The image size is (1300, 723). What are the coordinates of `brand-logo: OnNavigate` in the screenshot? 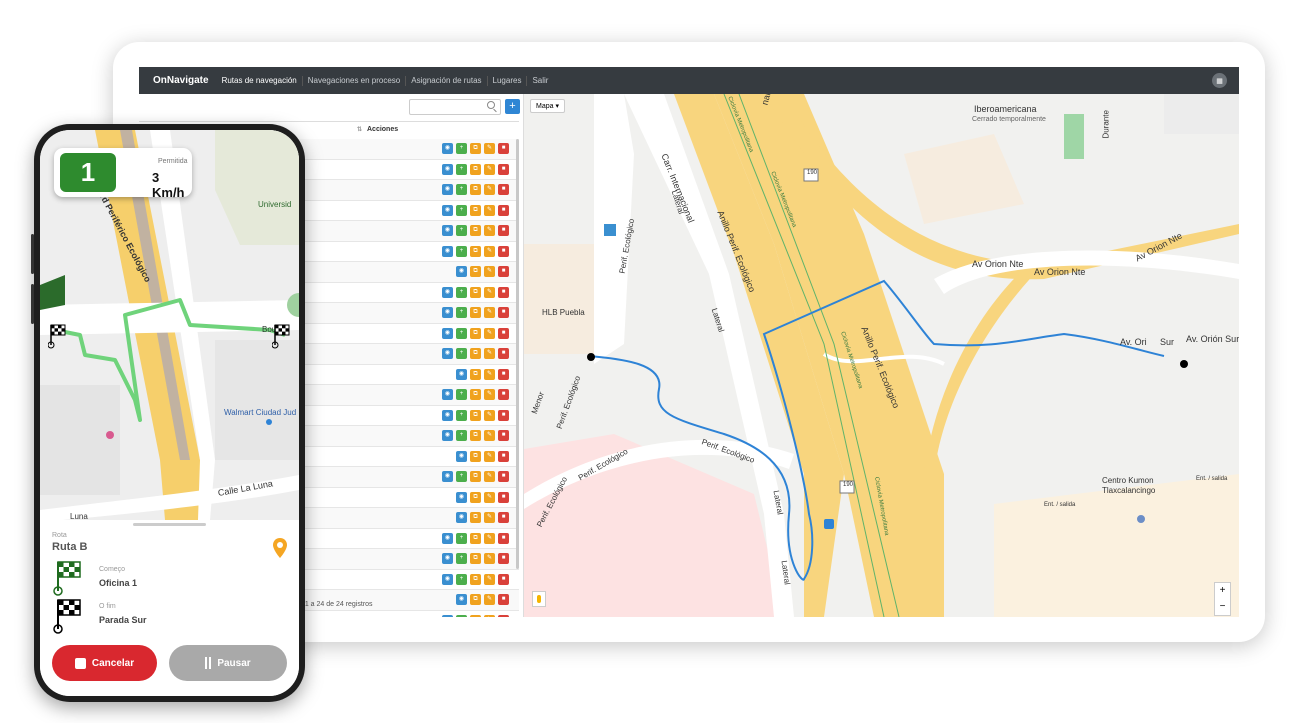 It's located at (178, 80).